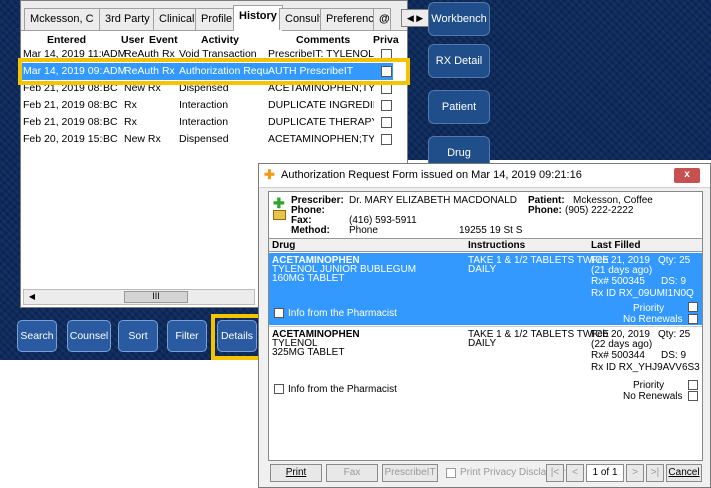 This screenshot has height=488, width=711. Describe the element at coordinates (321, 139) in the screenshot. I see `cell-comments: ACETAMINOPHEN;TYLENOL` at that location.